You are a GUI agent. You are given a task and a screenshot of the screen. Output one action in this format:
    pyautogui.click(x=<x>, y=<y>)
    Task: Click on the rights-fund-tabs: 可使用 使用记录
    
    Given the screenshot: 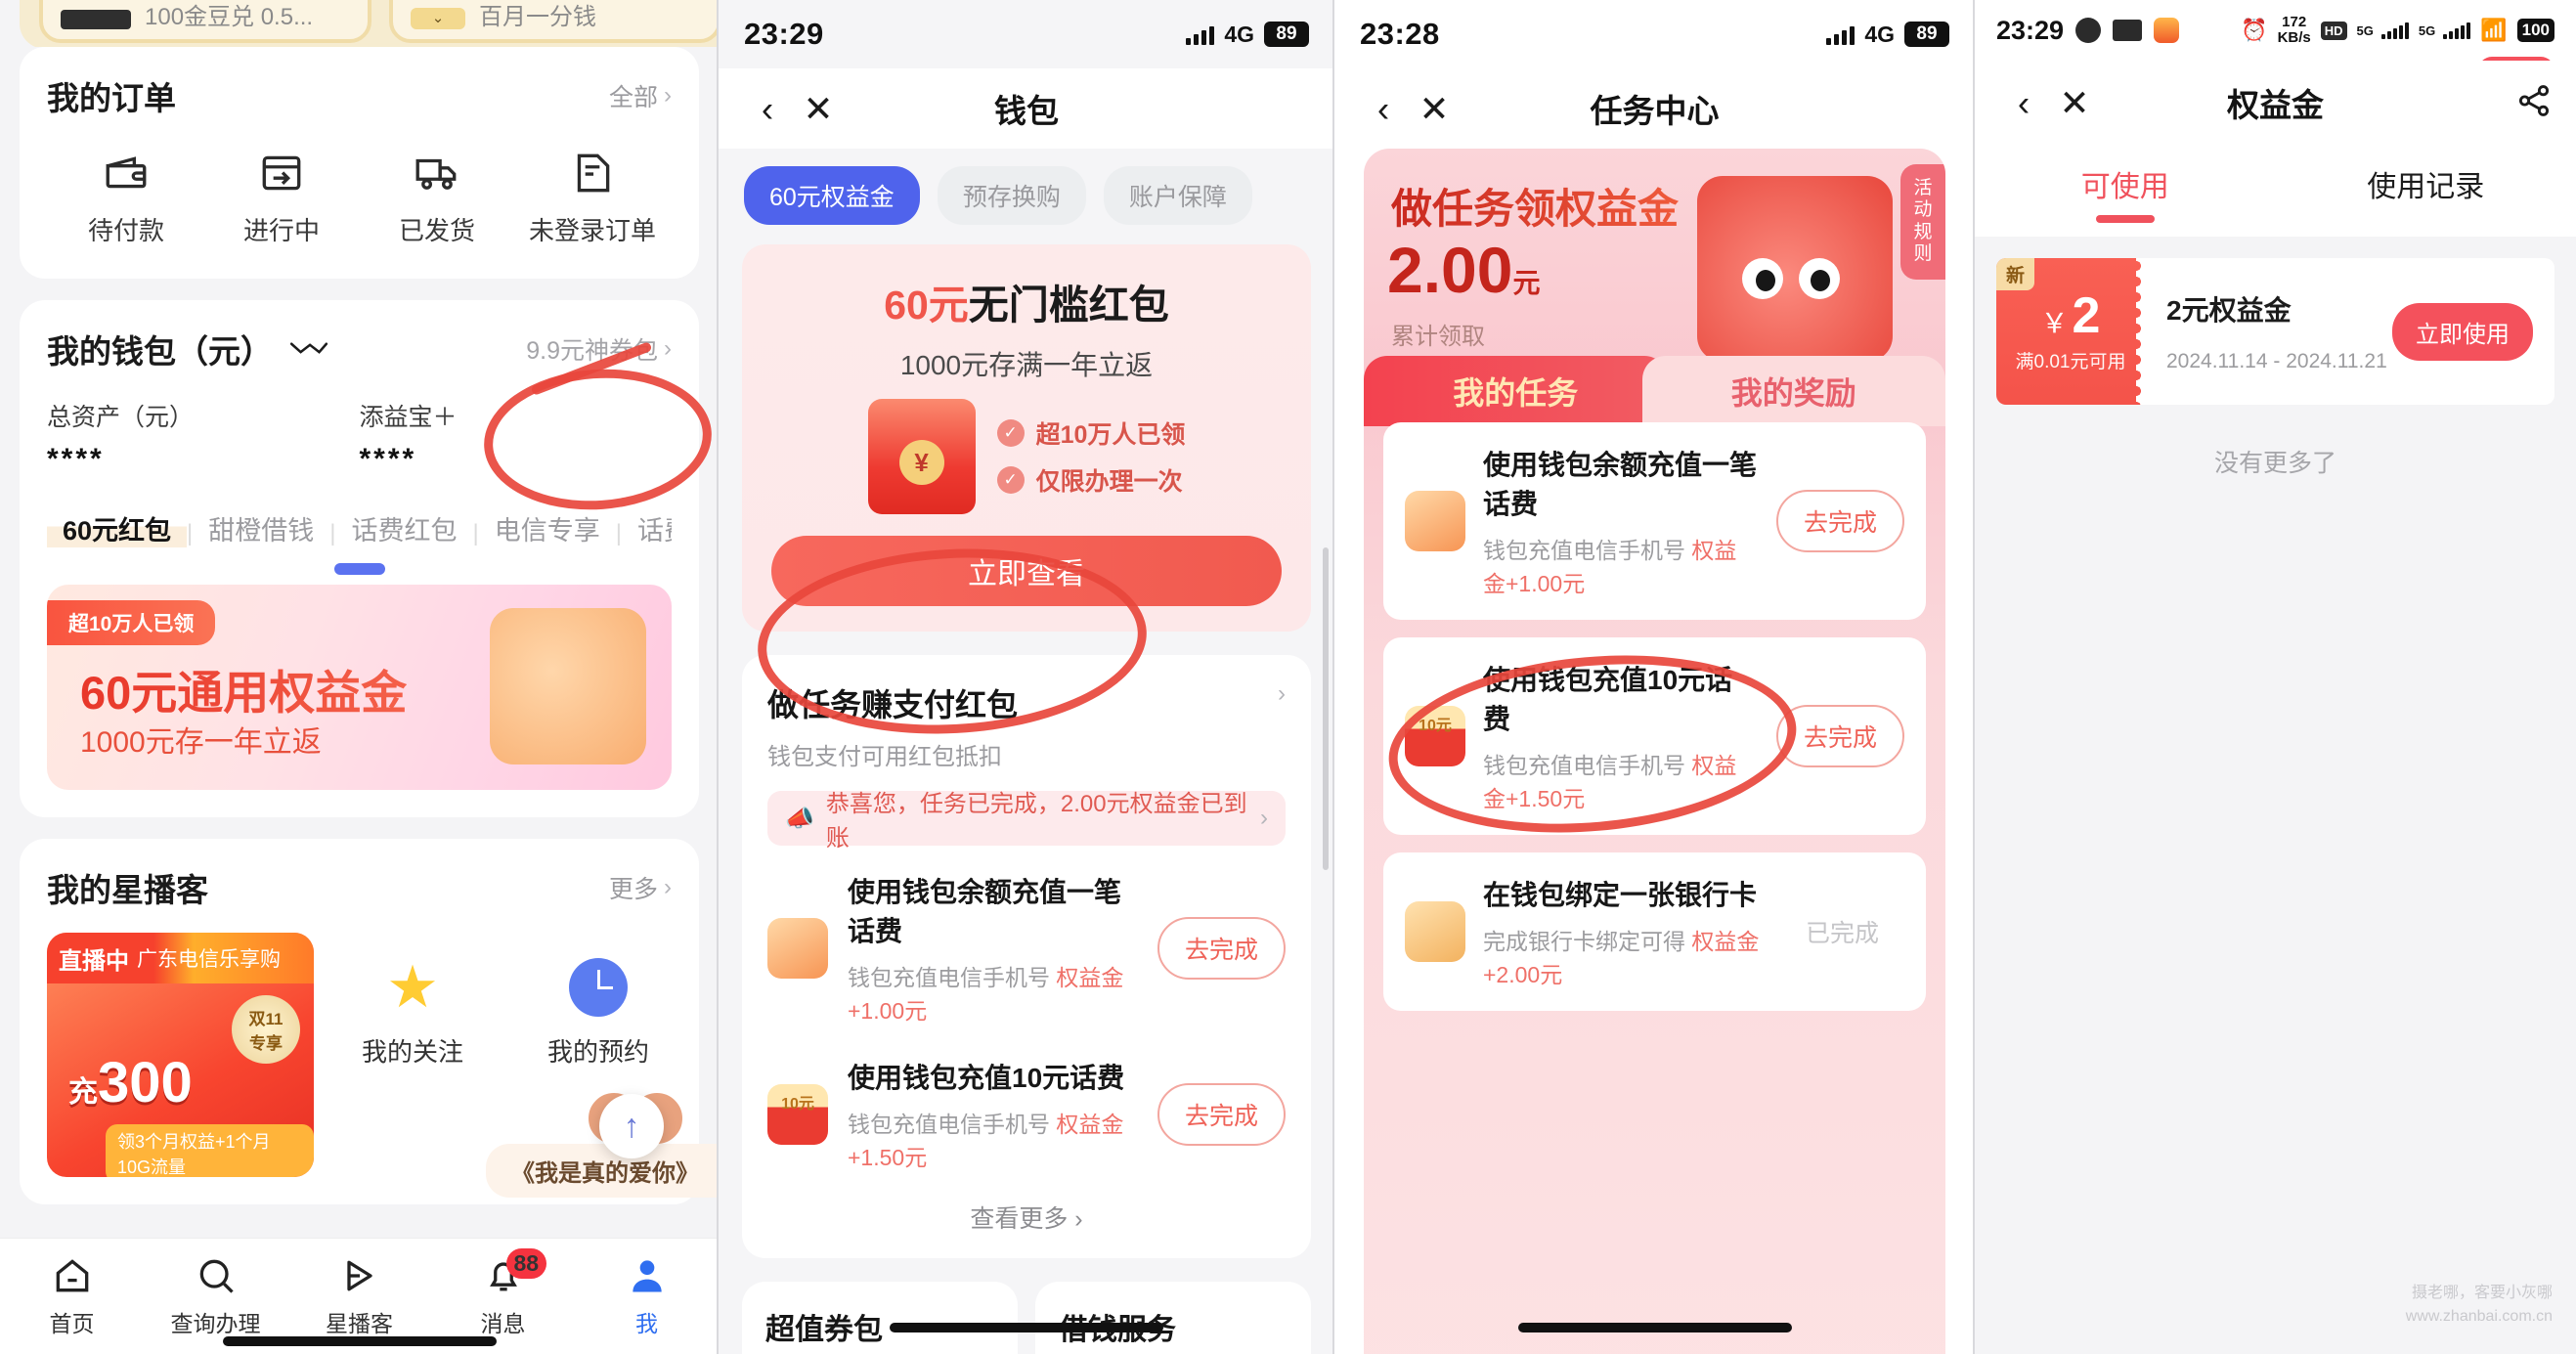 What is the action you would take?
    pyautogui.click(x=2275, y=191)
    